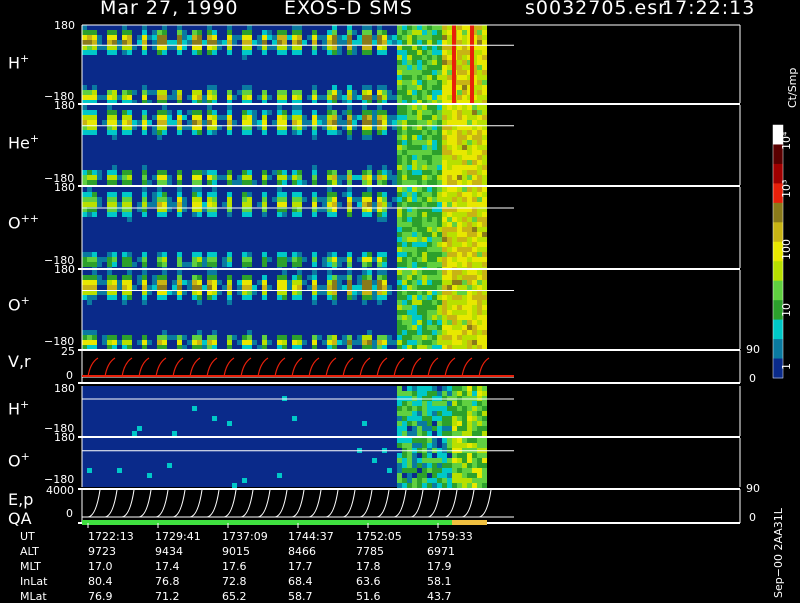 Image resolution: width=800 pixels, height=603 pixels. I want to click on table-cell: 1722:13, so click(111, 536).